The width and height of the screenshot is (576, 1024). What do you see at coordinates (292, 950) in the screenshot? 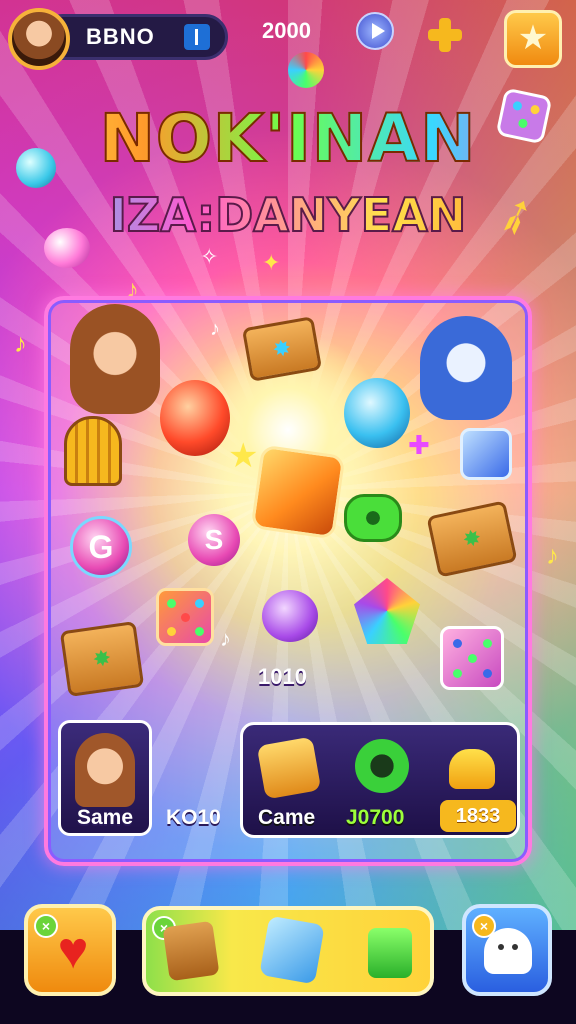
I see `ice-powerup-icon` at bounding box center [292, 950].